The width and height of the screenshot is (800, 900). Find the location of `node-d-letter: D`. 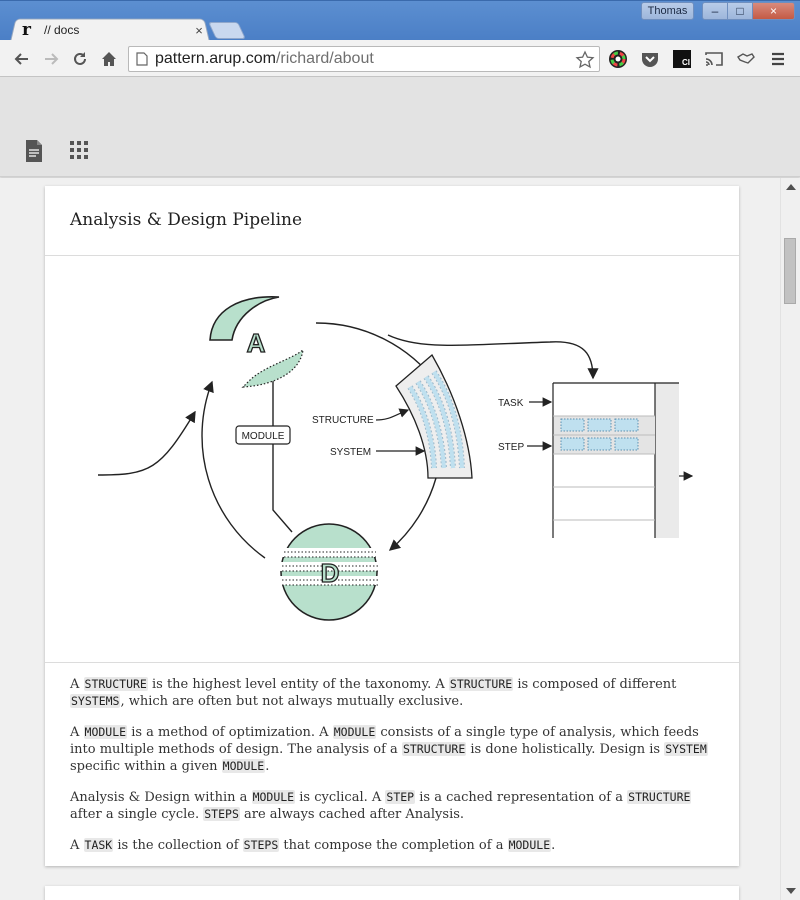

node-d-letter: D is located at coordinates (330, 573).